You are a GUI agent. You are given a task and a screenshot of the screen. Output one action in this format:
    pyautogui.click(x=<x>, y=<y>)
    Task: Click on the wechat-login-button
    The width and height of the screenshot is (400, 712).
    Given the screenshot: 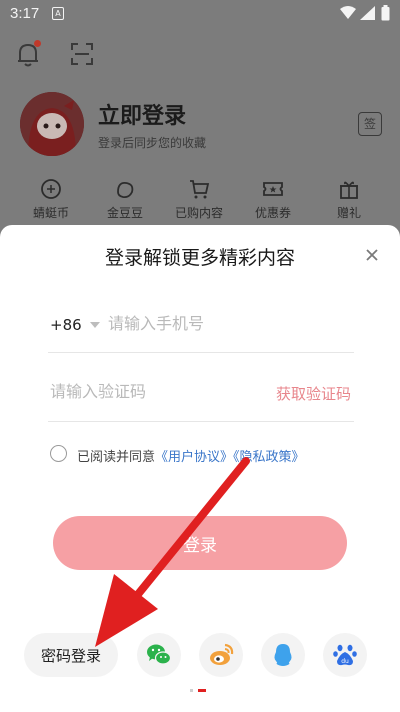 What is the action you would take?
    pyautogui.click(x=159, y=655)
    